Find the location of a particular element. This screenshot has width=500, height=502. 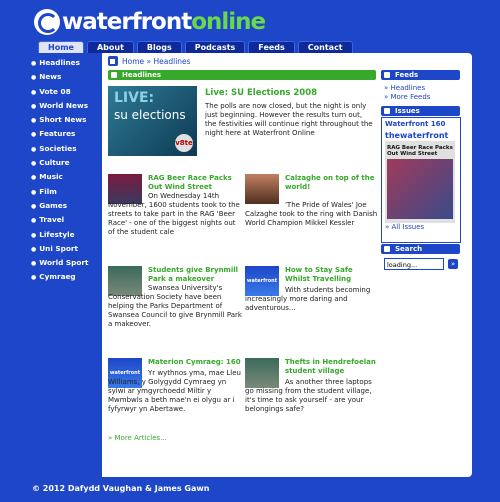

sidebar-item-film: Film is located at coordinates (66, 192).